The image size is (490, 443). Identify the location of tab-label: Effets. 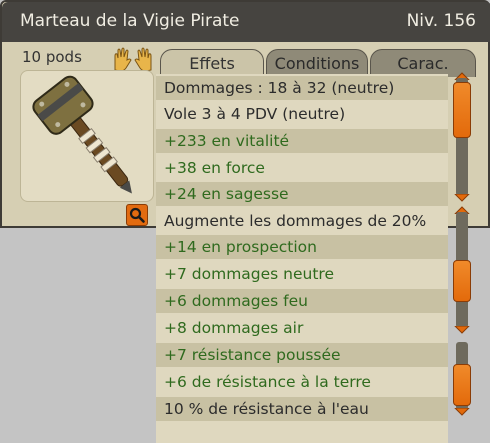
(212, 63).